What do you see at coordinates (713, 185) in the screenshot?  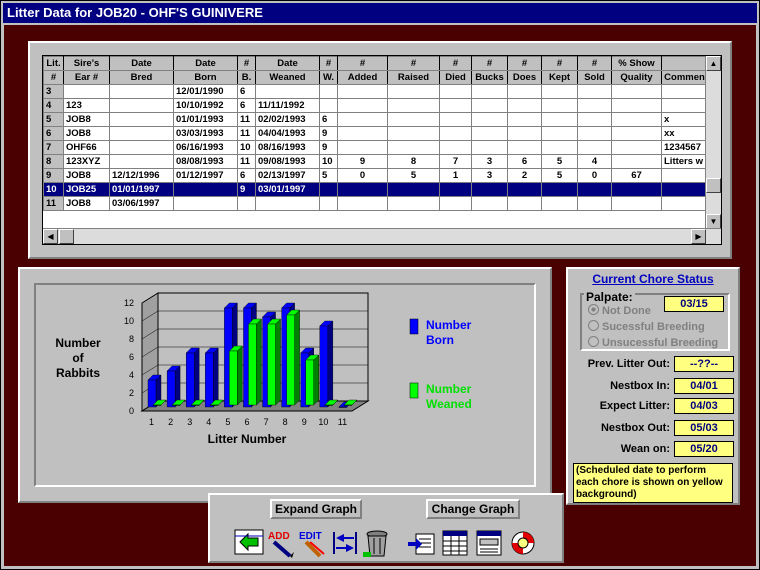 I see `scroll-thumb` at bounding box center [713, 185].